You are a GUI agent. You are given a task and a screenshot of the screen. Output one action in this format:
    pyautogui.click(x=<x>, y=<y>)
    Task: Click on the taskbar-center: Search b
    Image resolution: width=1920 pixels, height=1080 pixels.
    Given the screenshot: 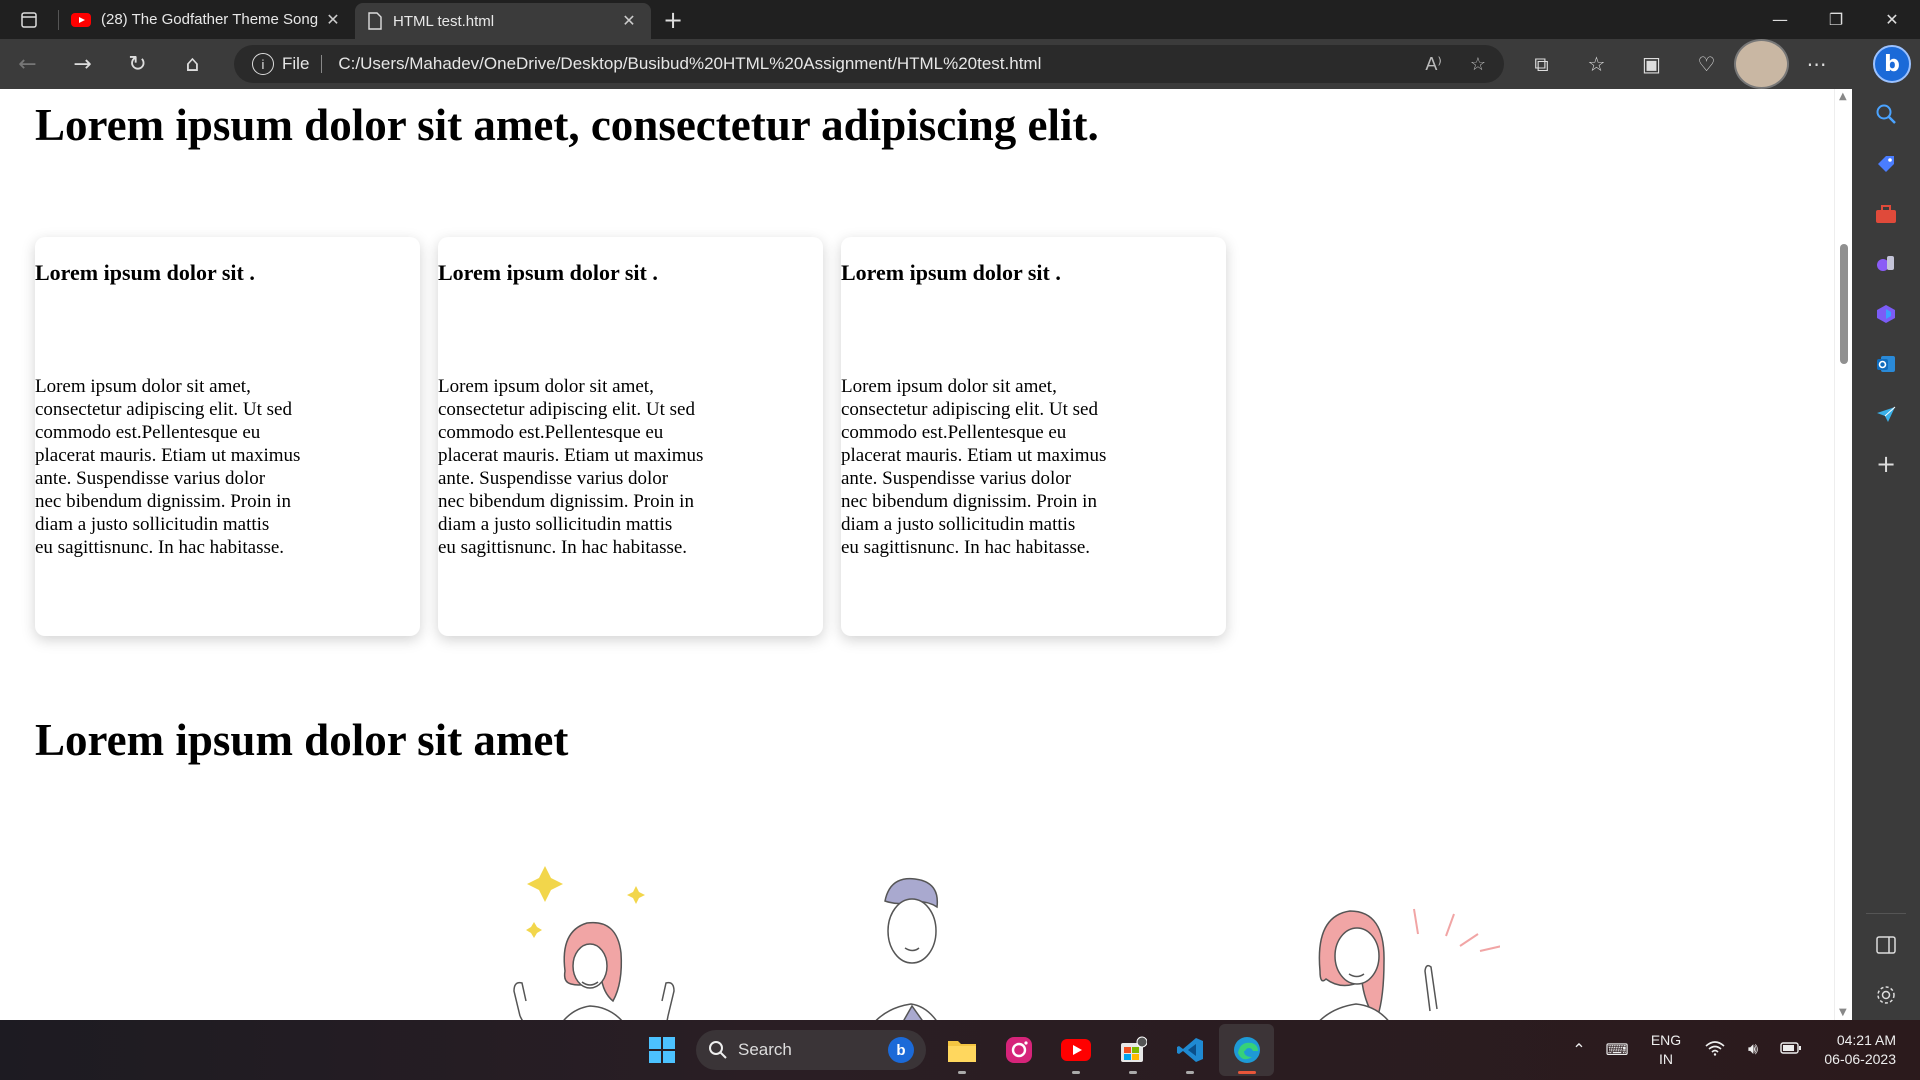 What is the action you would take?
    pyautogui.click(x=955, y=1050)
    